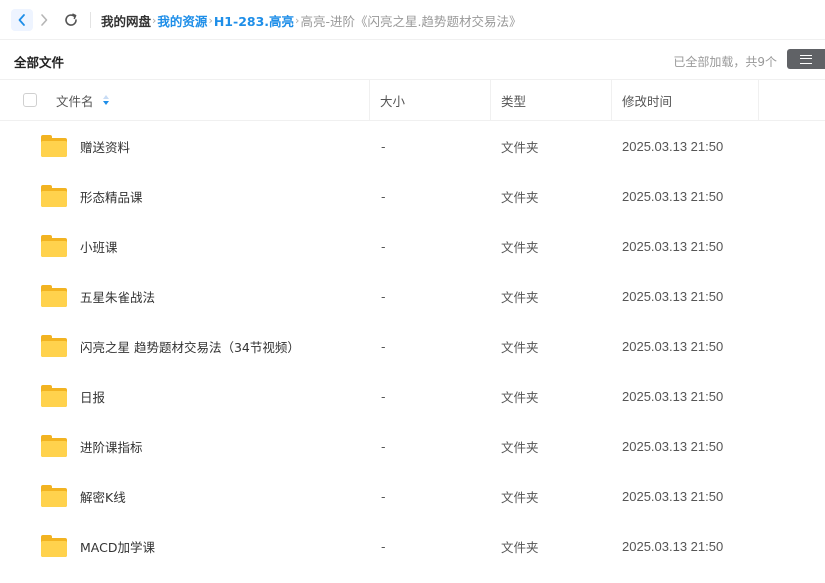 This screenshot has height=583, width=825. What do you see at coordinates (412, 60) in the screenshot?
I see `file-list-header: 全部文件 已全部加载，共9个` at bounding box center [412, 60].